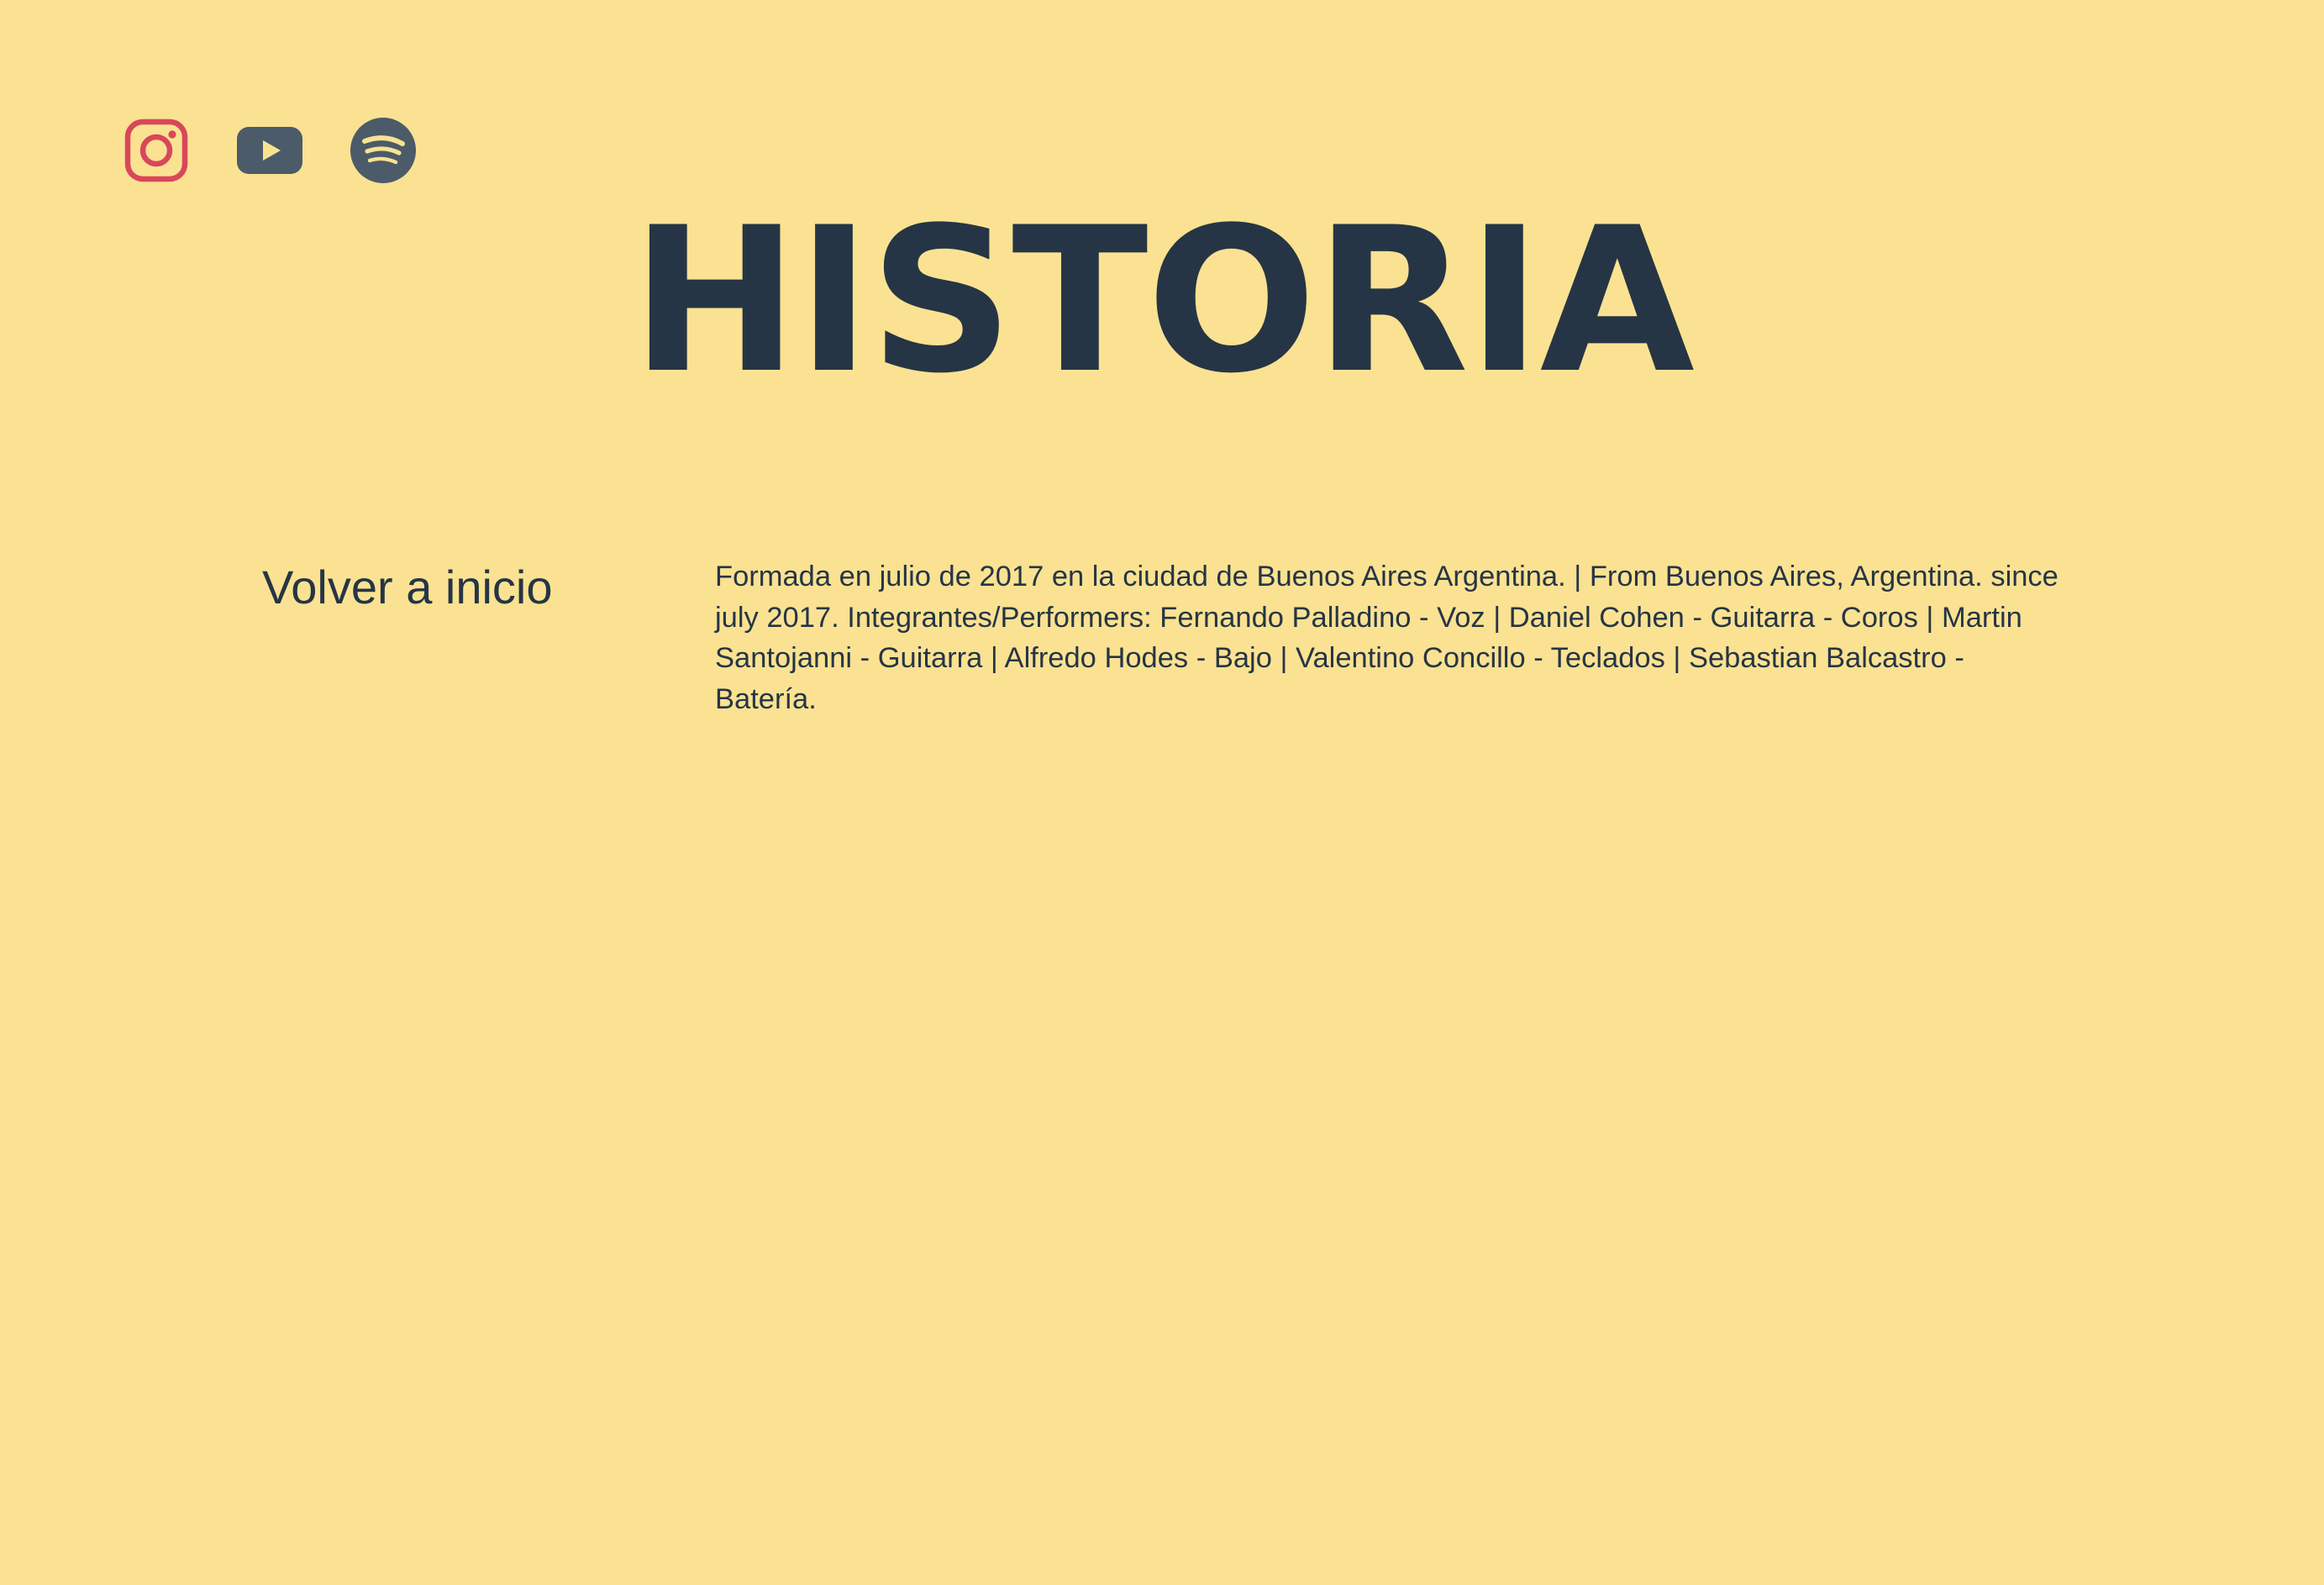 Image resolution: width=2324 pixels, height=1585 pixels. I want to click on back-to-home-link: Volver a inicio, so click(407, 587).